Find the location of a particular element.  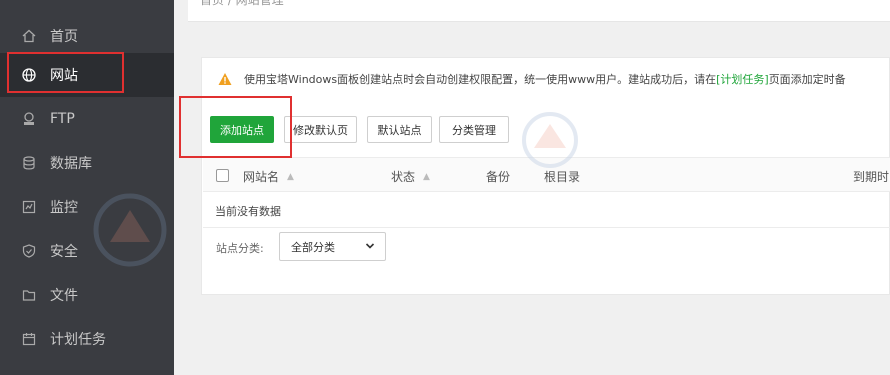

category-manage-button: 分类管理 is located at coordinates (474, 129).